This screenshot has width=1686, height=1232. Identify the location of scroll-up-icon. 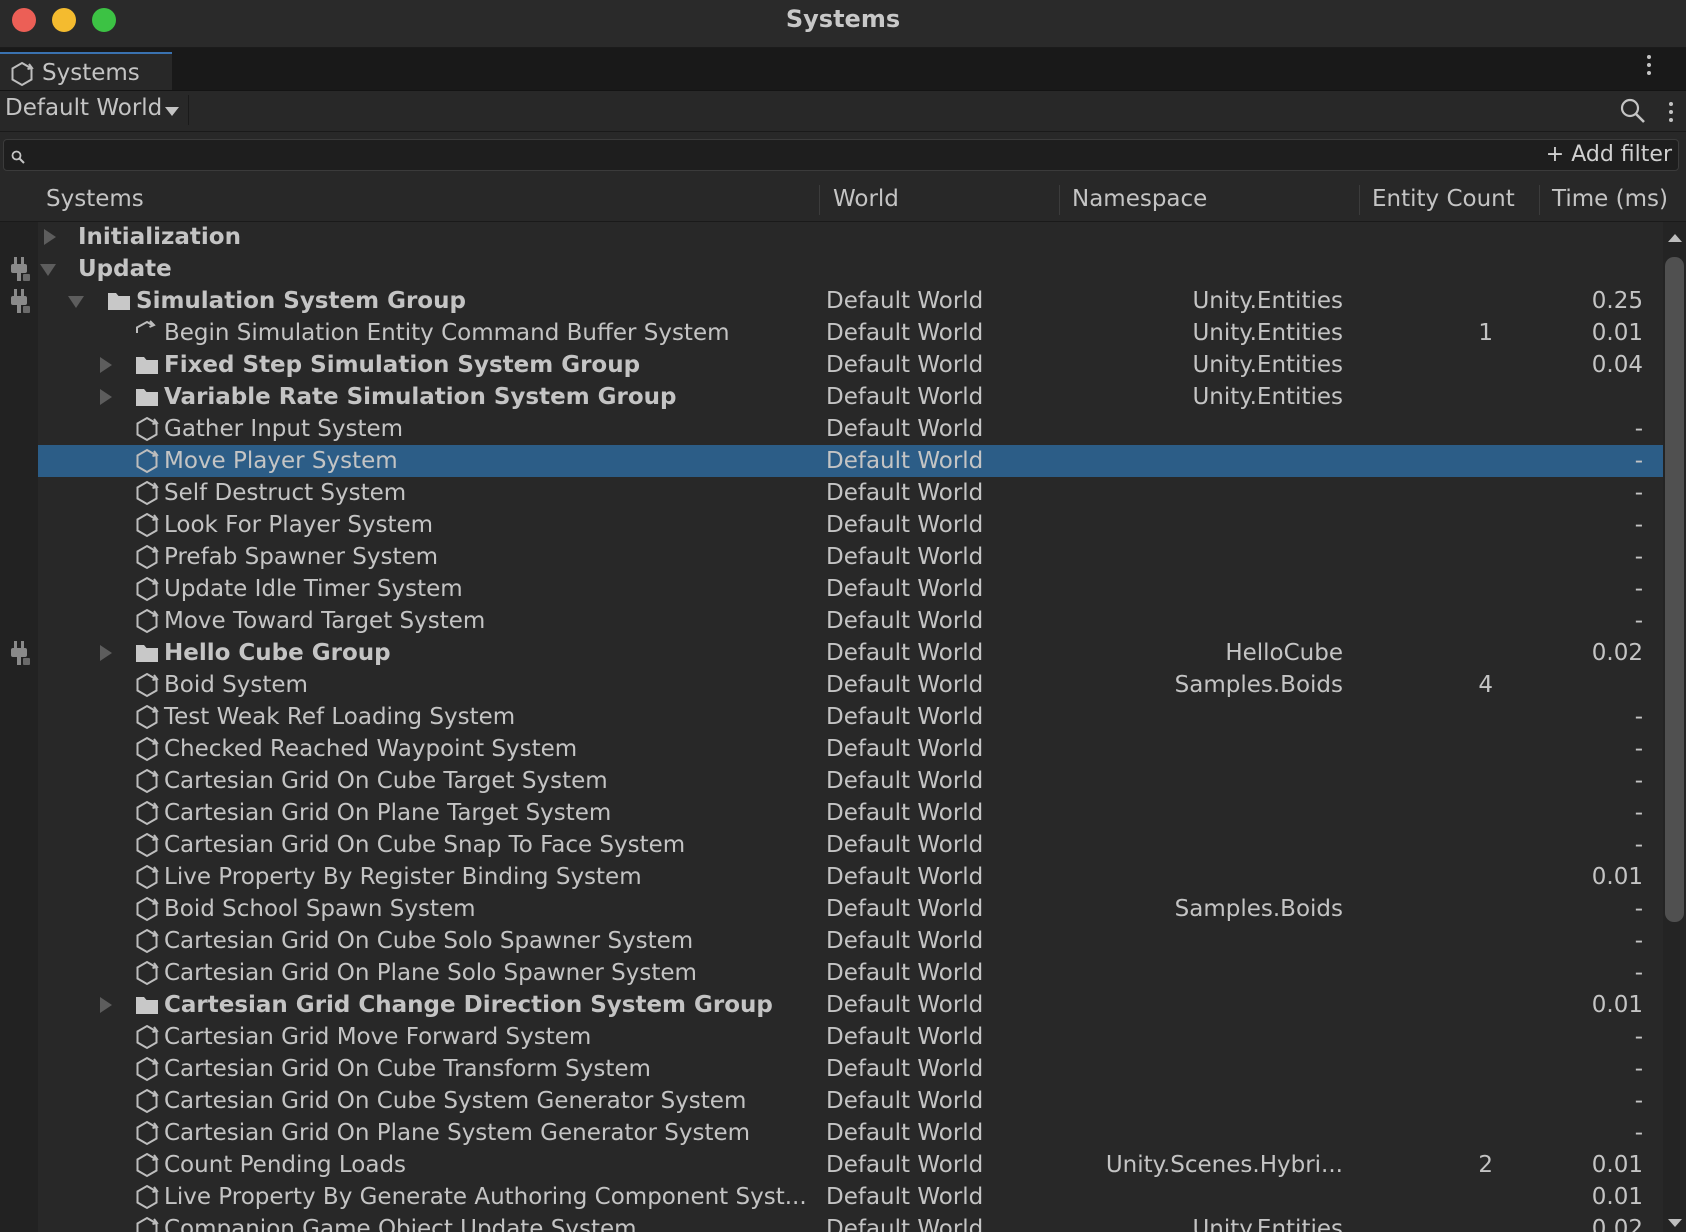
(1675, 238).